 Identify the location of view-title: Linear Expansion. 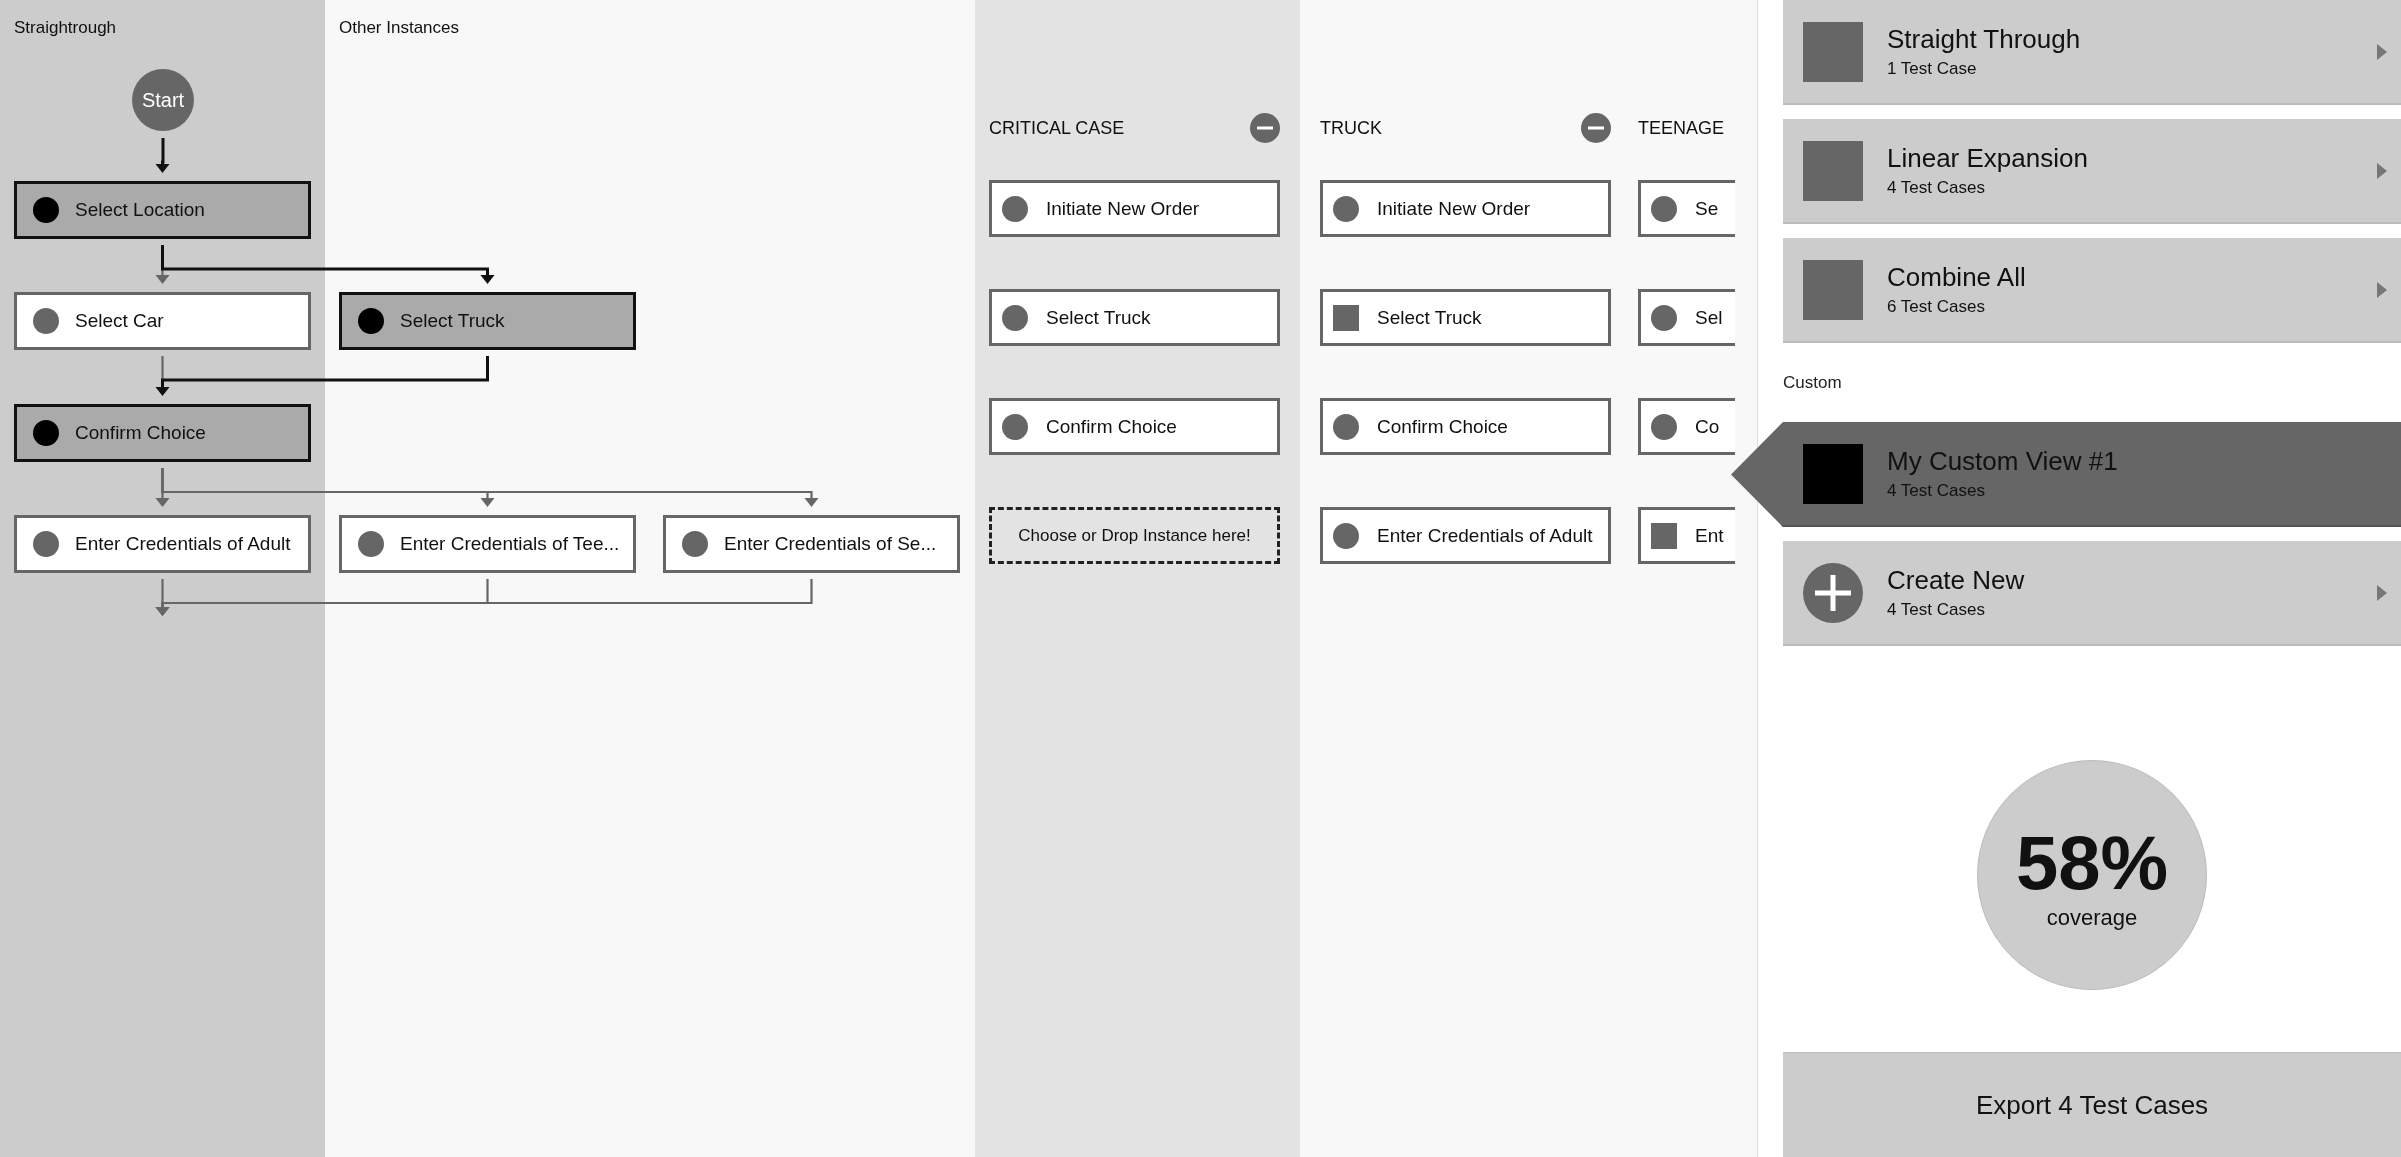
(1988, 158).